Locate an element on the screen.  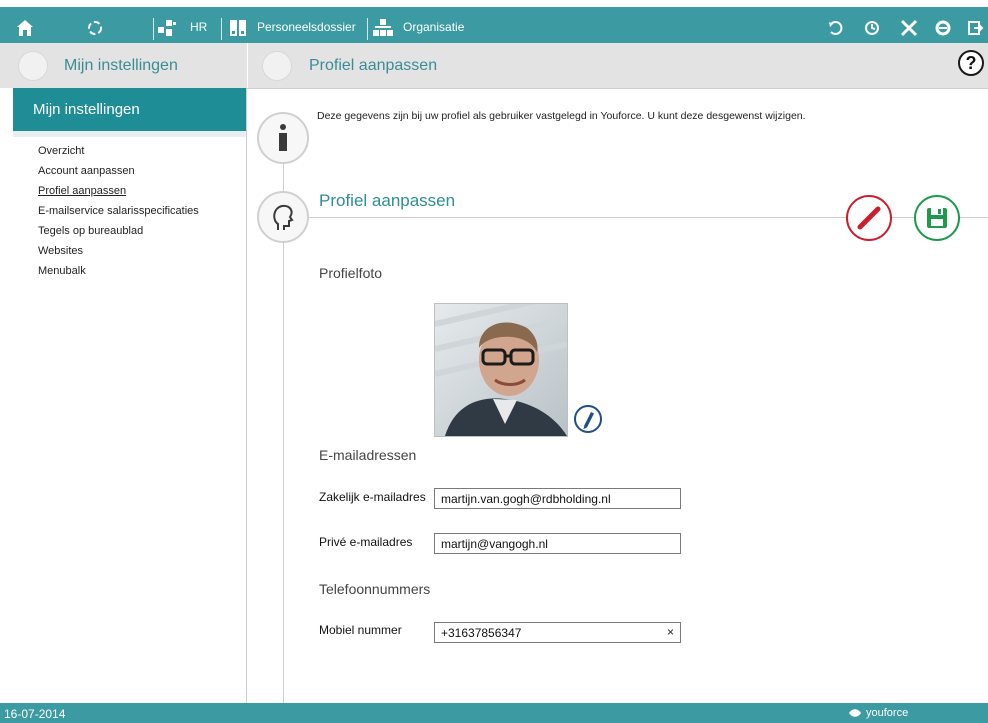
youforce-logo: youforce is located at coordinates (878, 713).